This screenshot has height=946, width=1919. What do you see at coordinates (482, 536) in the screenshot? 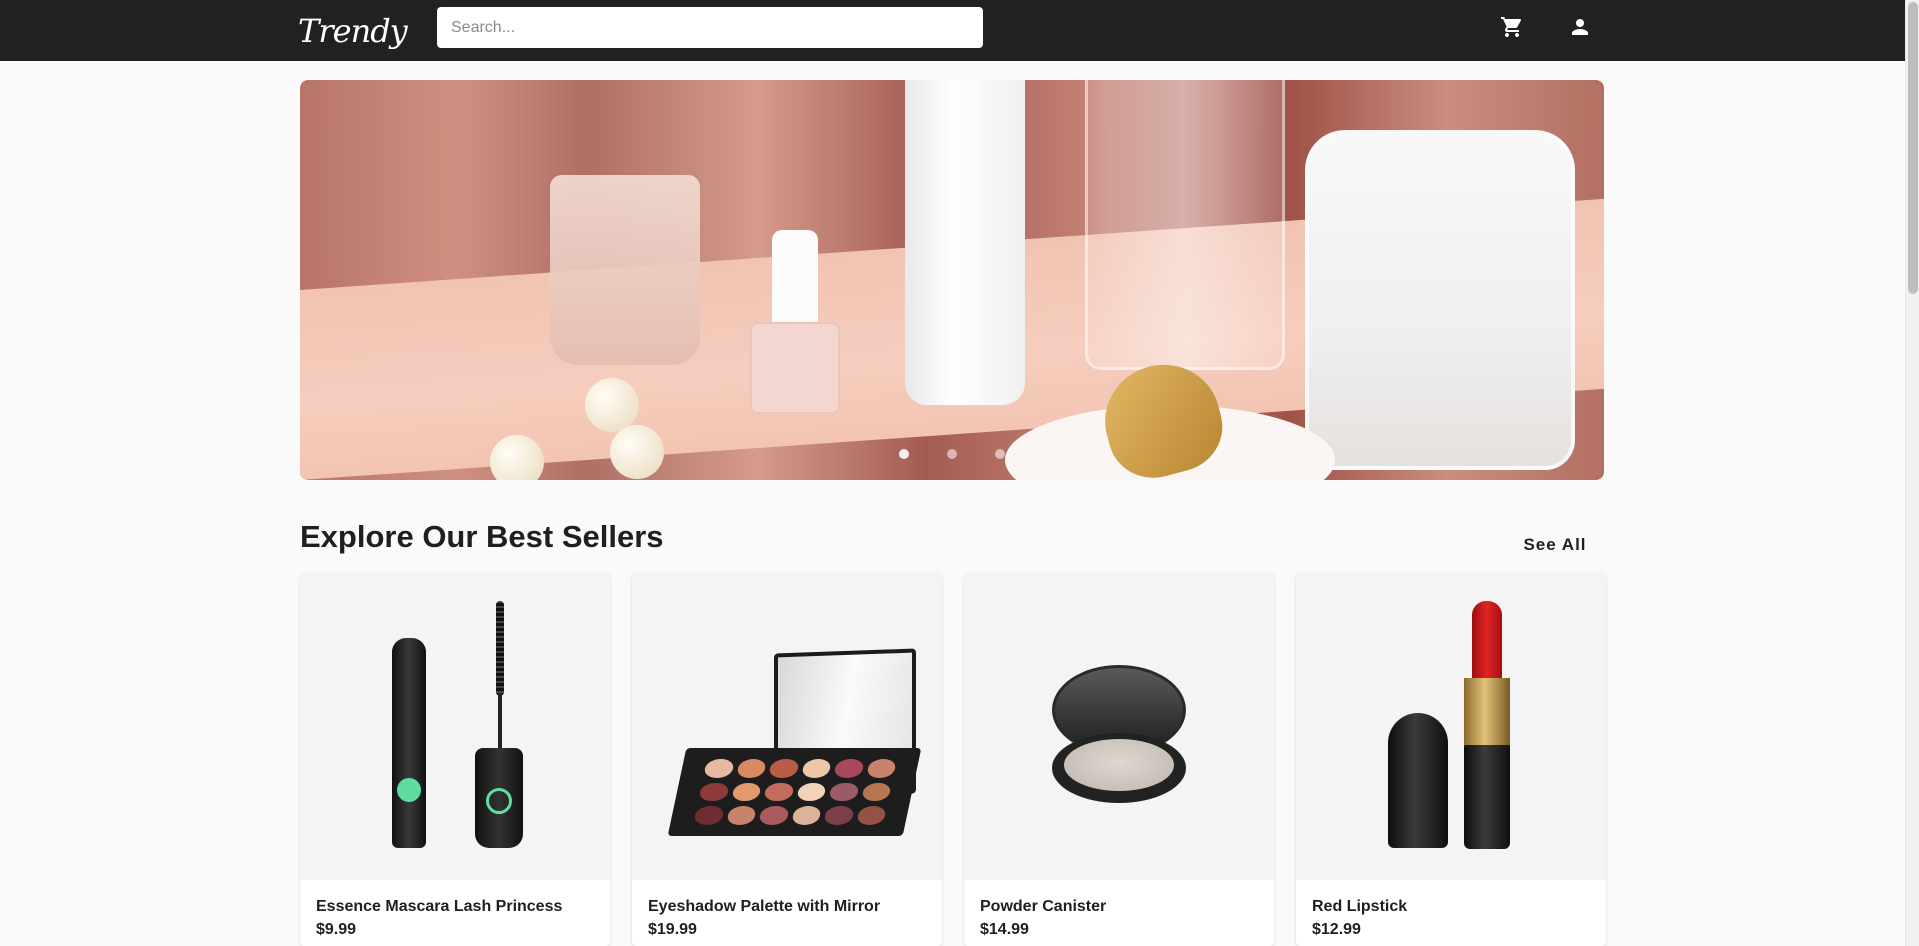
I see `best-sellers-title: Explore Our Best Sellers` at bounding box center [482, 536].